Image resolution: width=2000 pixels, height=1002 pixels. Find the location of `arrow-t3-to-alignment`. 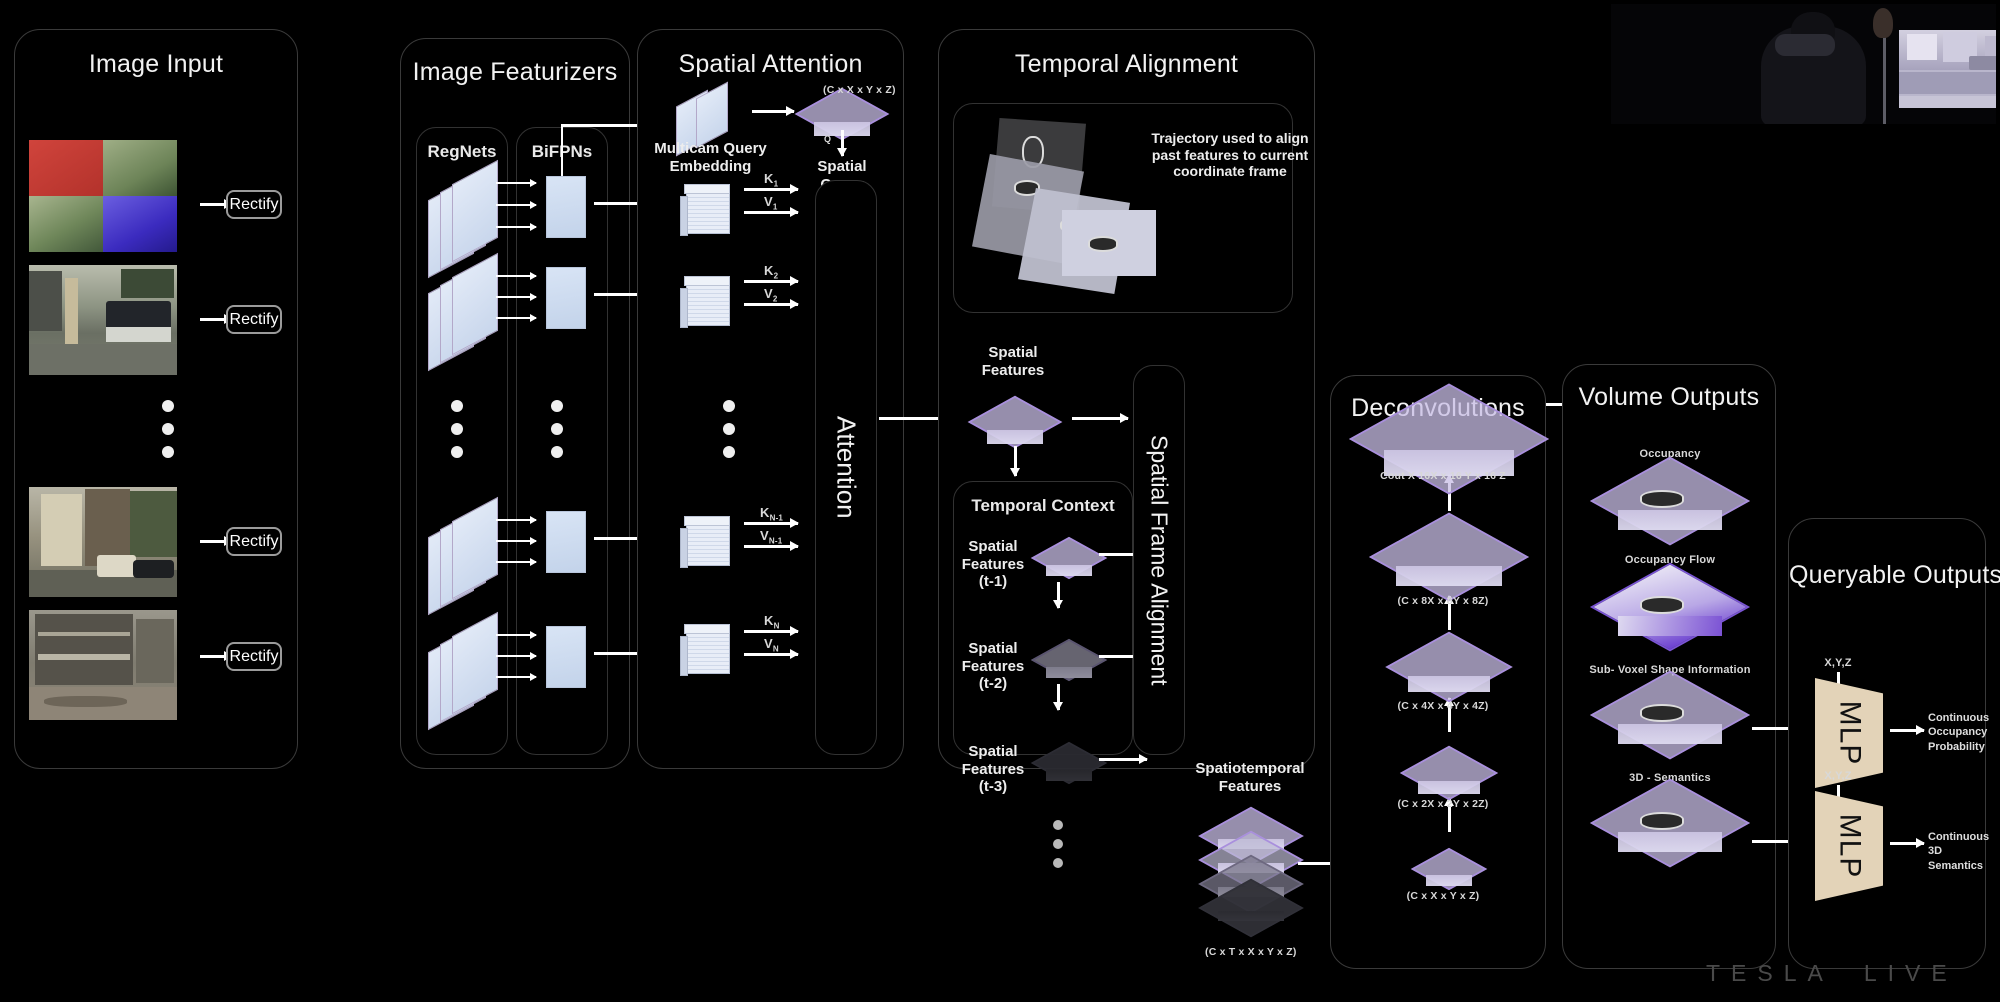

arrow-t3-to-alignment is located at coordinates (1123, 759).